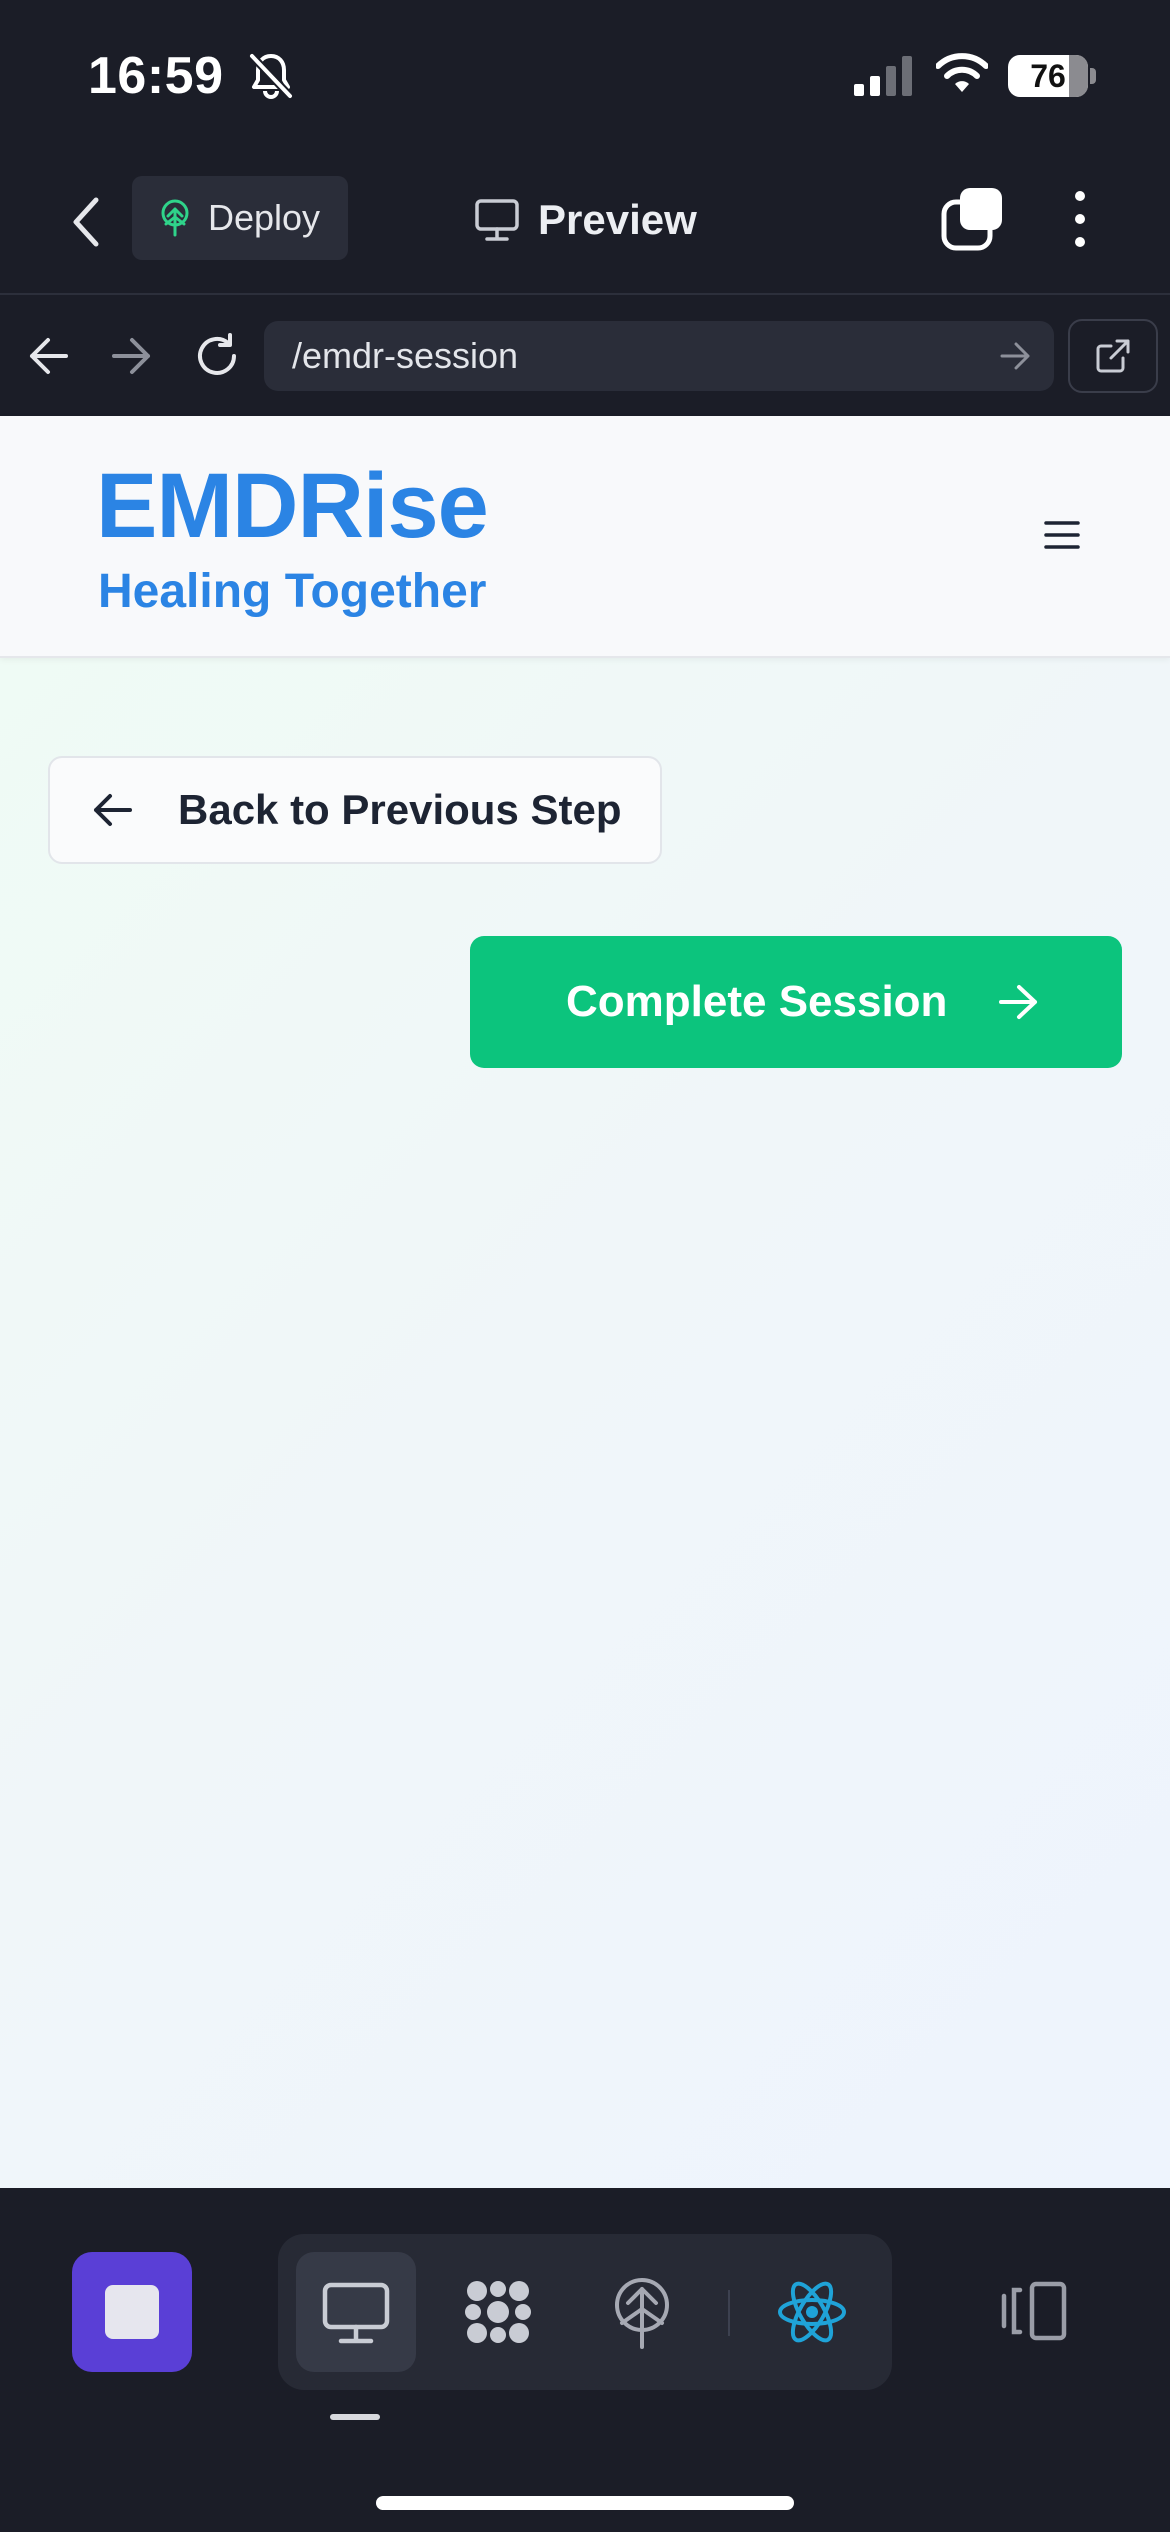  What do you see at coordinates (1034, 2311) in the screenshot?
I see `layout-toggle-icon` at bounding box center [1034, 2311].